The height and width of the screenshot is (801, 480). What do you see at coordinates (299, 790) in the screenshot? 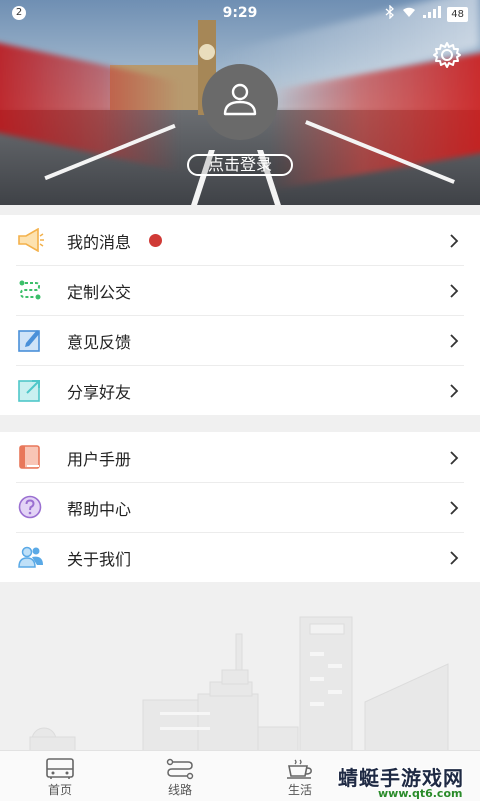
I see `tab-label: 生活` at bounding box center [299, 790].